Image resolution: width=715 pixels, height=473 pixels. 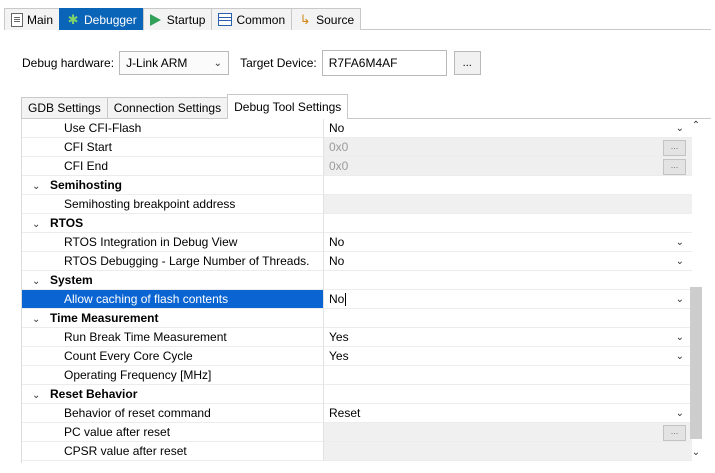 I want to click on scroll-down-icon: ⌄, so click(x=696, y=454).